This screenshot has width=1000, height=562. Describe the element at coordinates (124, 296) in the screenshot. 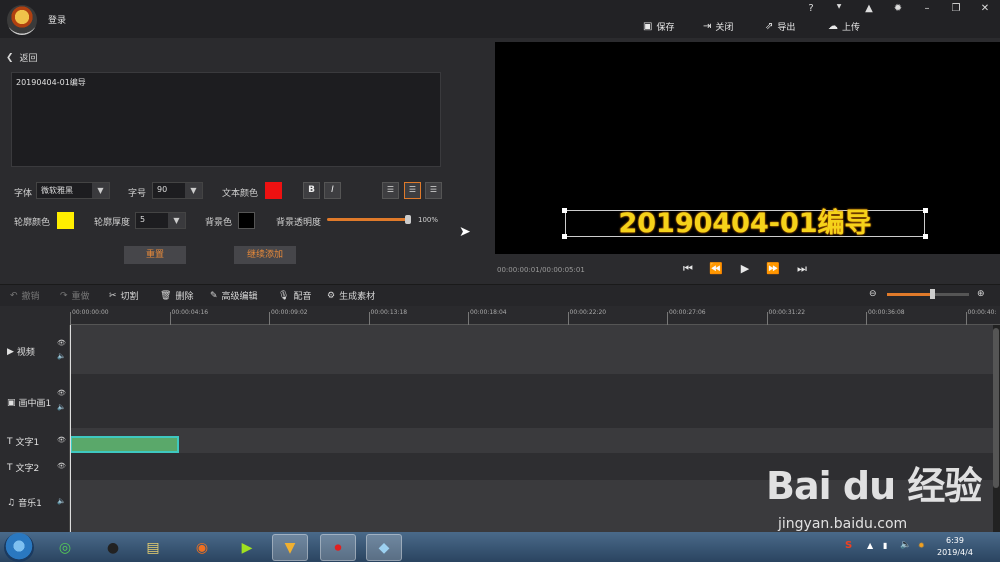

I see `cut-button: ✂ 切割` at that location.